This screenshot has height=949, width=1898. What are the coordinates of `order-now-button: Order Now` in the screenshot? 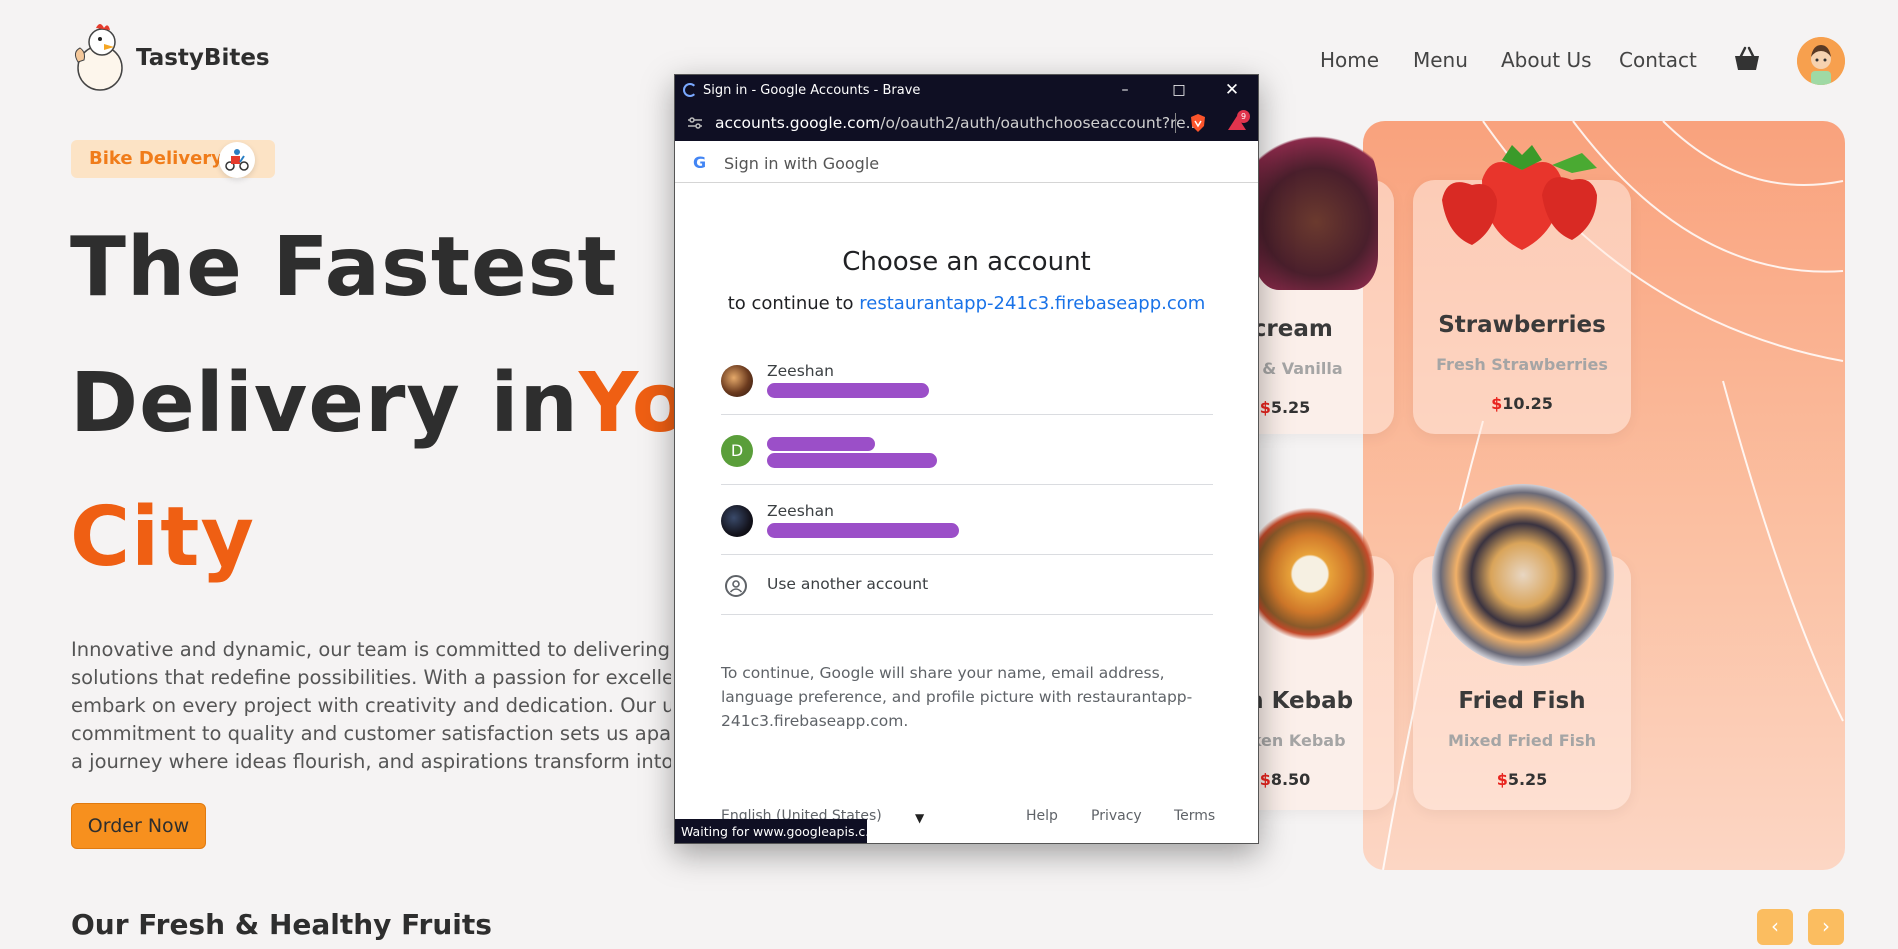 It's located at (138, 826).